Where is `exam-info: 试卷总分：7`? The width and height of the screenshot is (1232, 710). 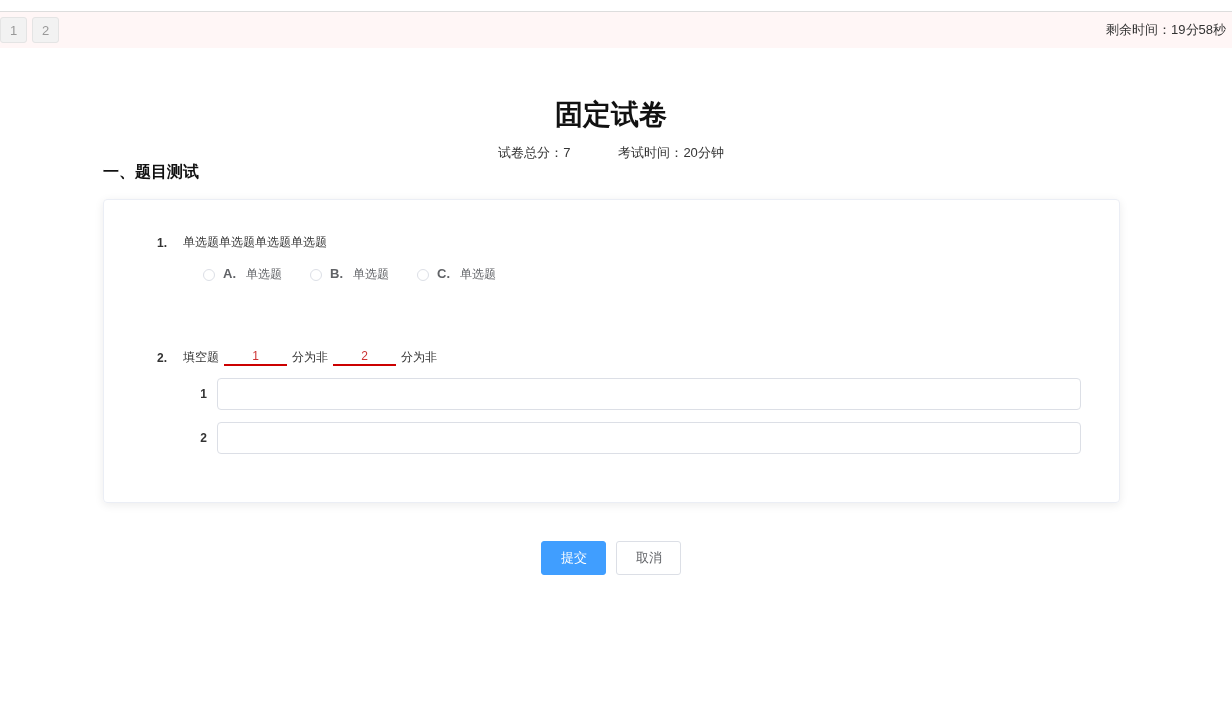 exam-info: 试卷总分：7 is located at coordinates (534, 153).